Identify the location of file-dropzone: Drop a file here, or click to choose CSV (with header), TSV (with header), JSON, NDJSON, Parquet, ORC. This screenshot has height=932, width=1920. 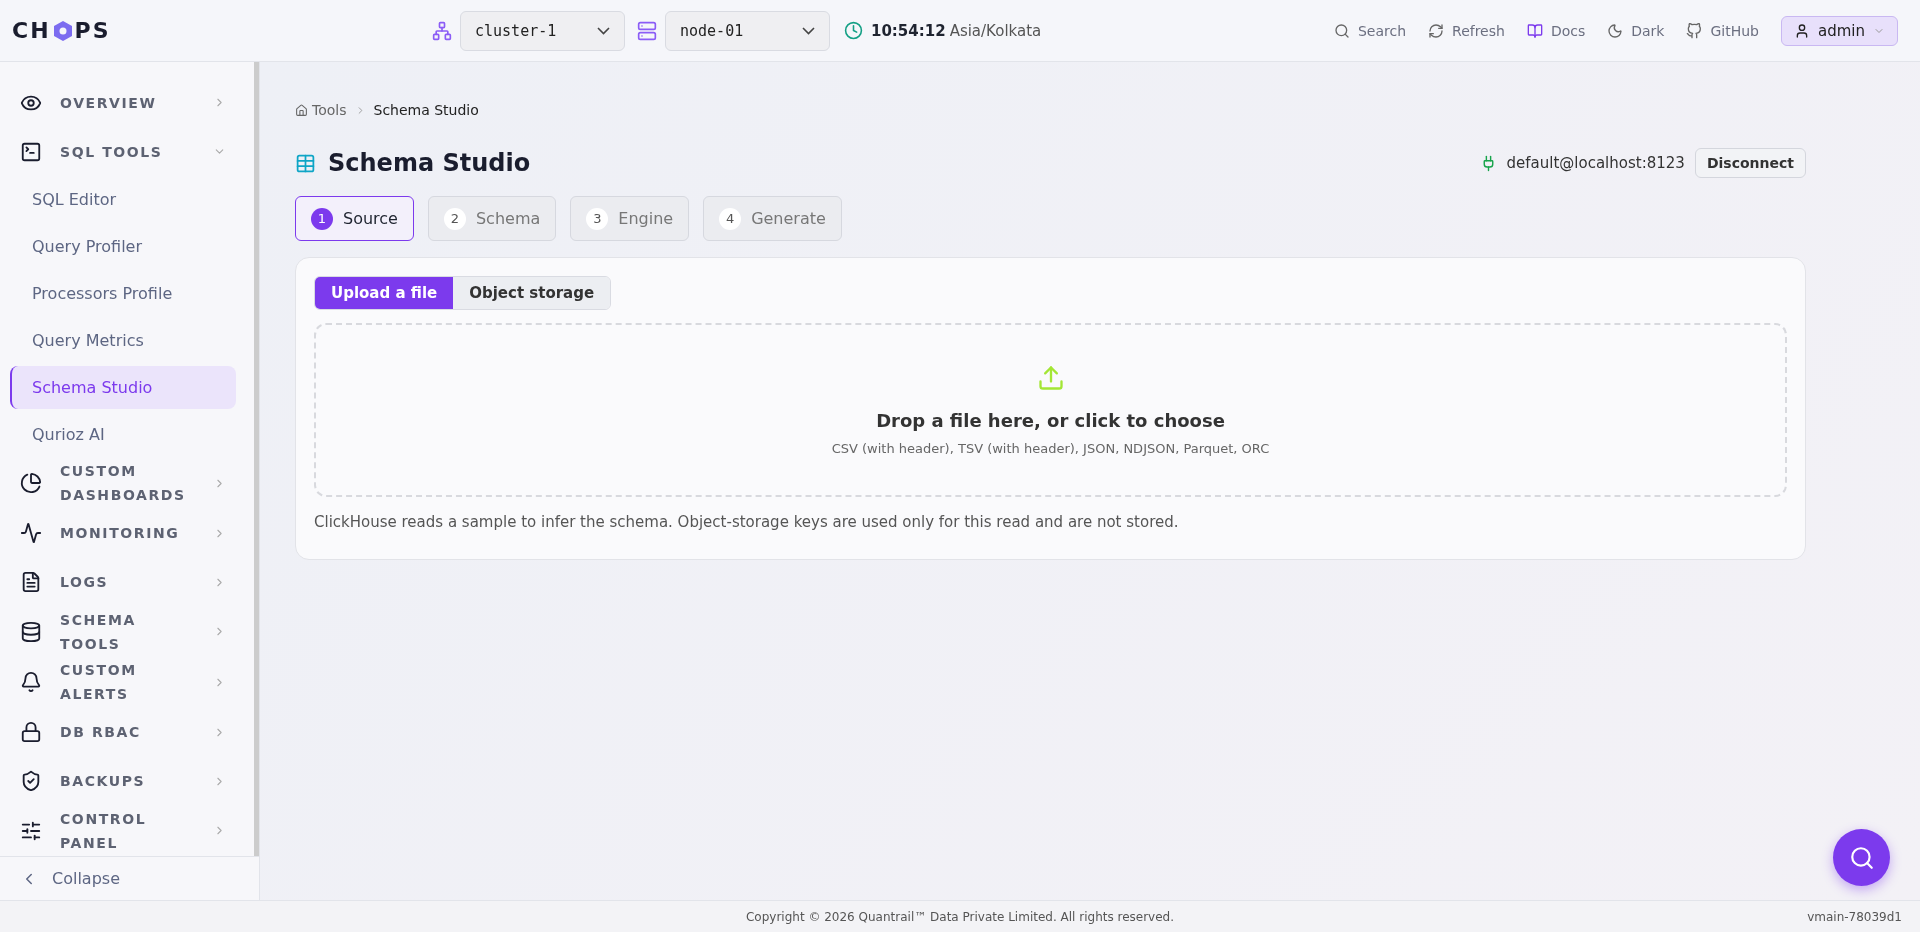
(1050, 410).